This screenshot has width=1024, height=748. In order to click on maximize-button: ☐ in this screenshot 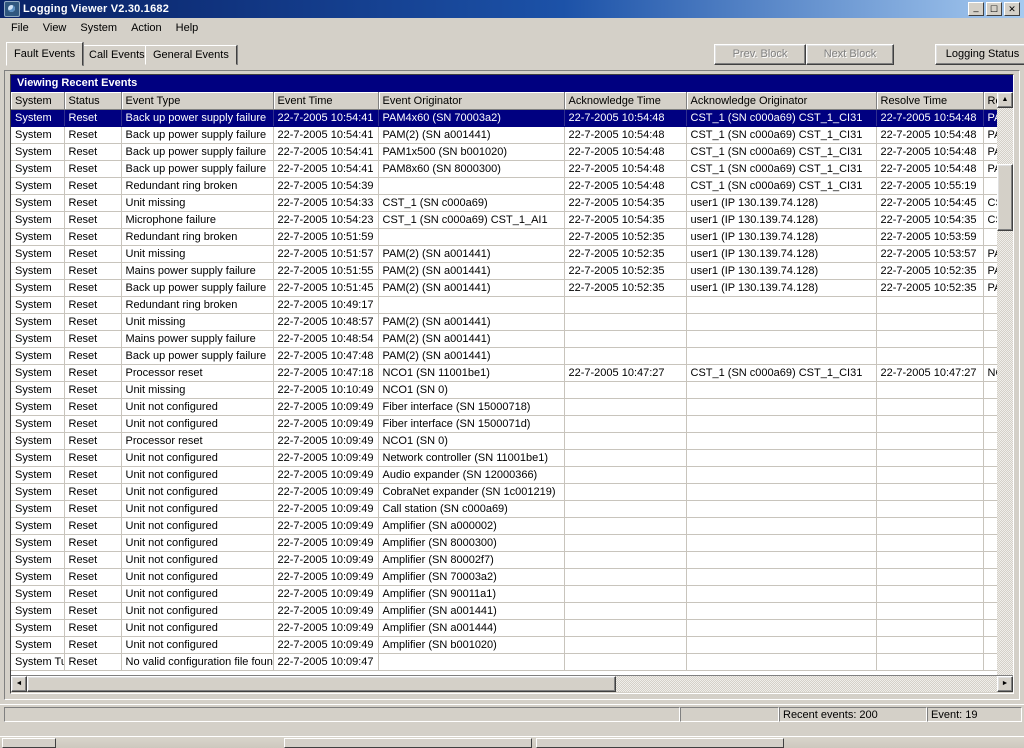, I will do `click(994, 9)`.